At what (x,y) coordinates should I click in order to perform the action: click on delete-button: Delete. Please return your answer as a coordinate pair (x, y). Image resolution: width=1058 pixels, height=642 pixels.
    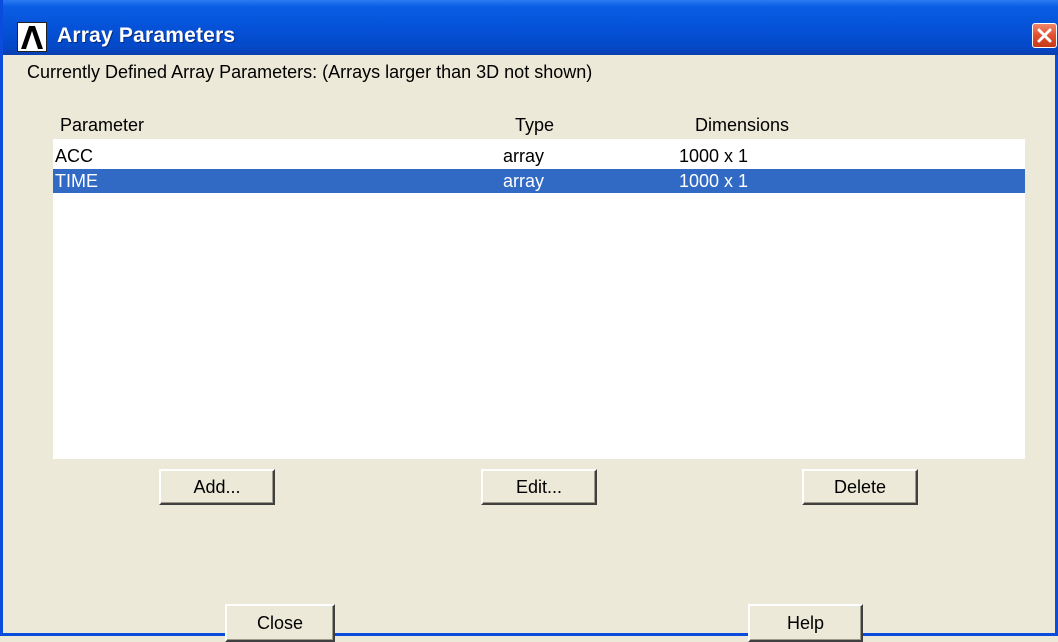
    Looking at the image, I should click on (860, 487).